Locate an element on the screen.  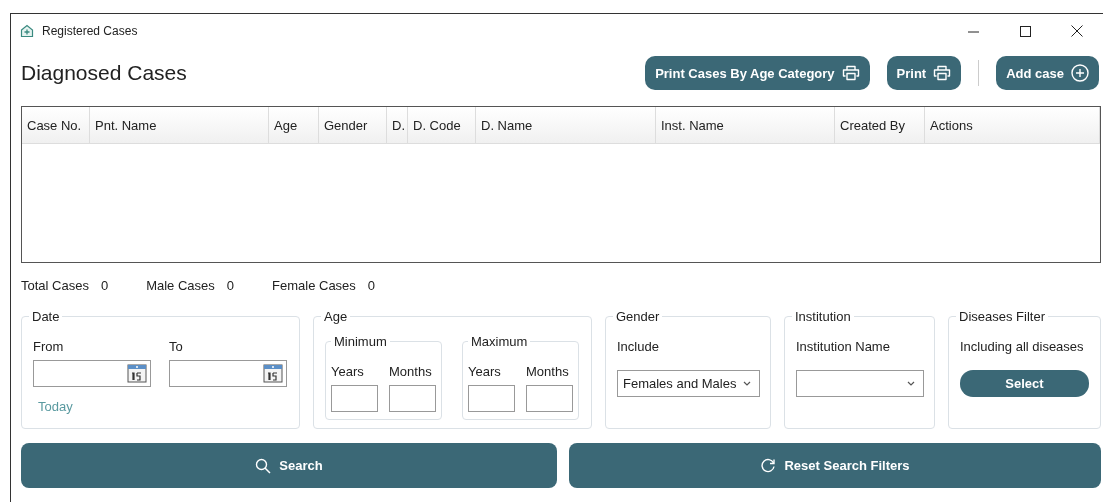
group-title: Age is located at coordinates (336, 316).